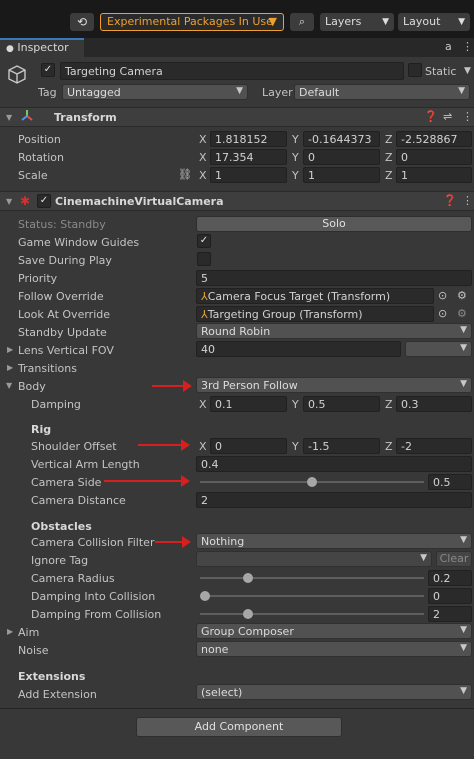  Describe the element at coordinates (312, 614) in the screenshot. I see `damping-from-collision-slider` at that location.